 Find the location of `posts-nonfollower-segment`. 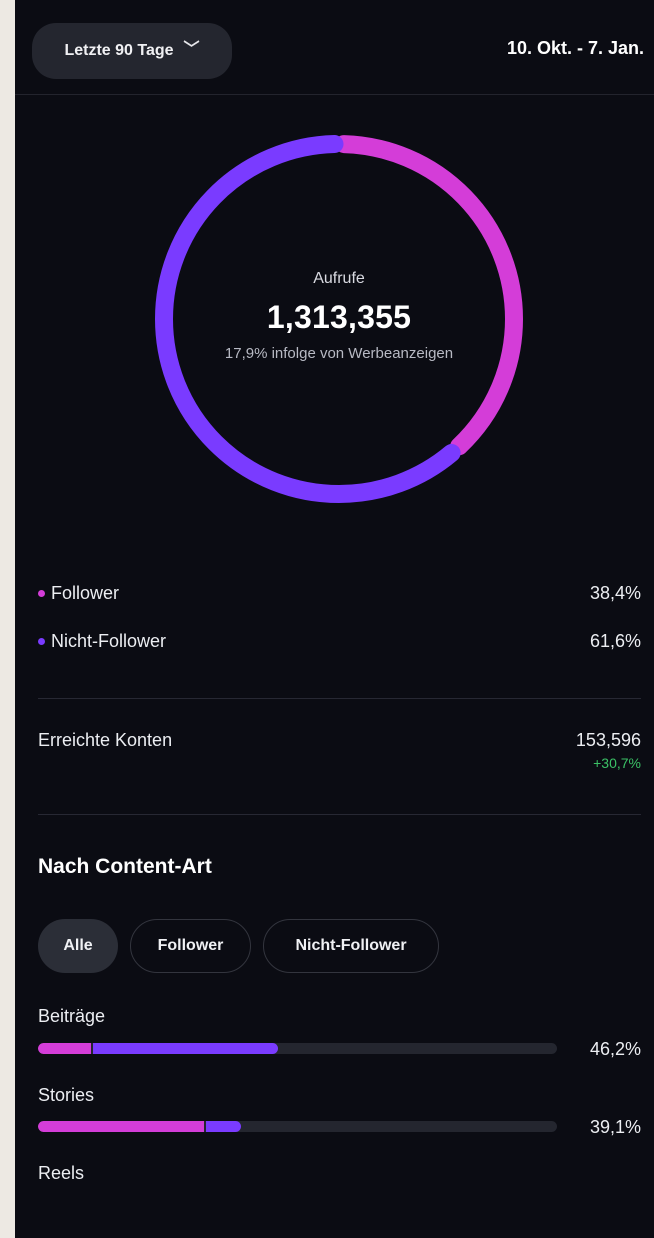

posts-nonfollower-segment is located at coordinates (185, 1048).